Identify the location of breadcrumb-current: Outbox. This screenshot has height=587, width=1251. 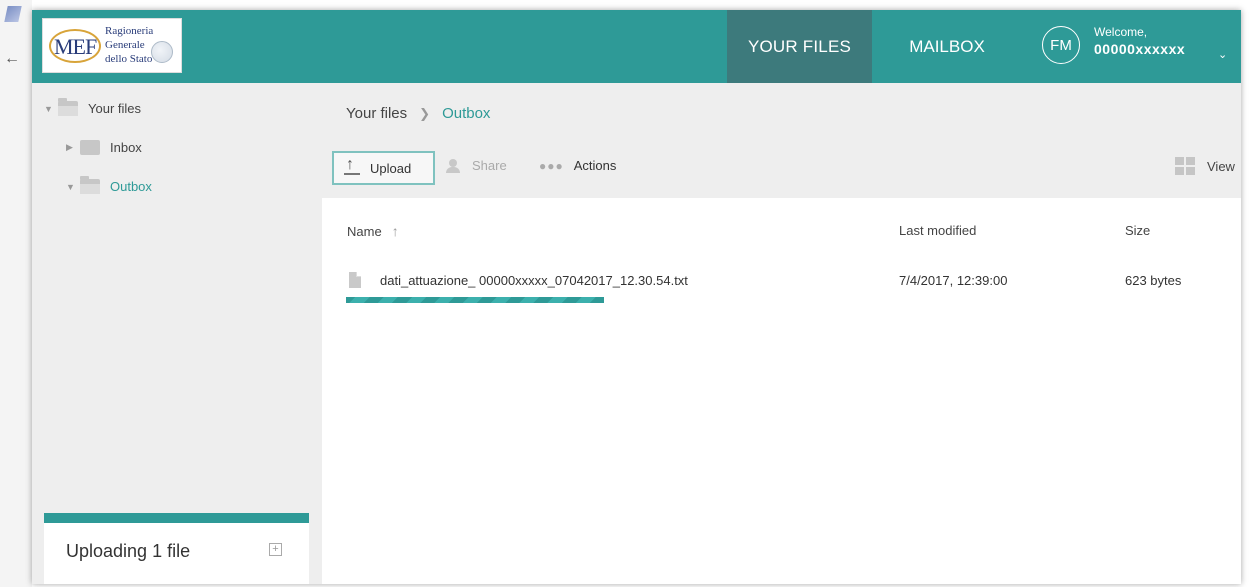
(466, 113).